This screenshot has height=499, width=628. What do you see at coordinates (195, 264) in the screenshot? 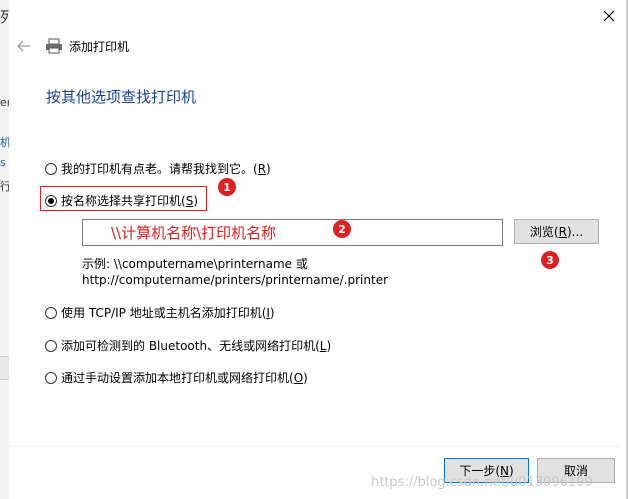
I see `example-line-1: 示例: \\computername\printername 或` at bounding box center [195, 264].